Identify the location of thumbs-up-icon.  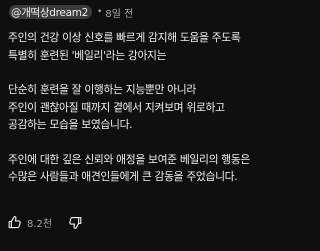
(14, 222).